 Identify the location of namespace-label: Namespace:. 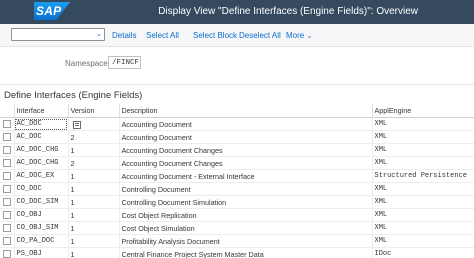
(87, 63).